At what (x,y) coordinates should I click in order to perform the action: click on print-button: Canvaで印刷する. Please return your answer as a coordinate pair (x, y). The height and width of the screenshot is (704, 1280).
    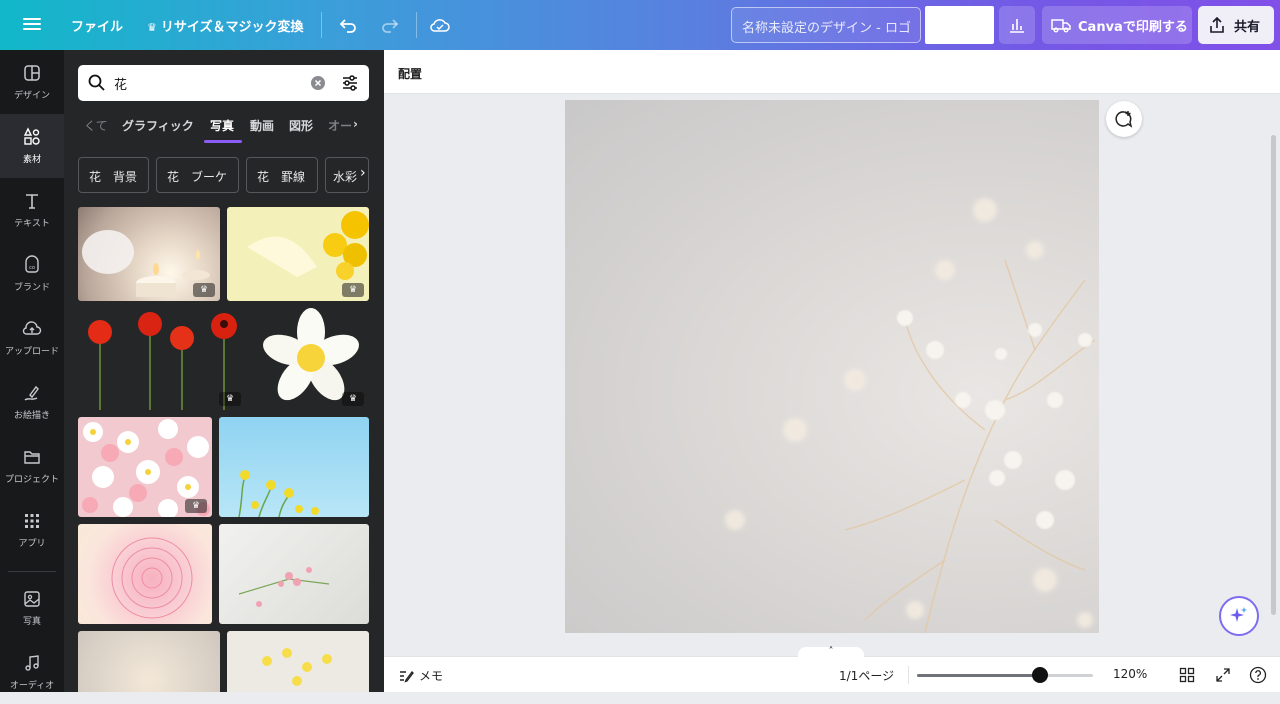
    Looking at the image, I should click on (1117, 25).